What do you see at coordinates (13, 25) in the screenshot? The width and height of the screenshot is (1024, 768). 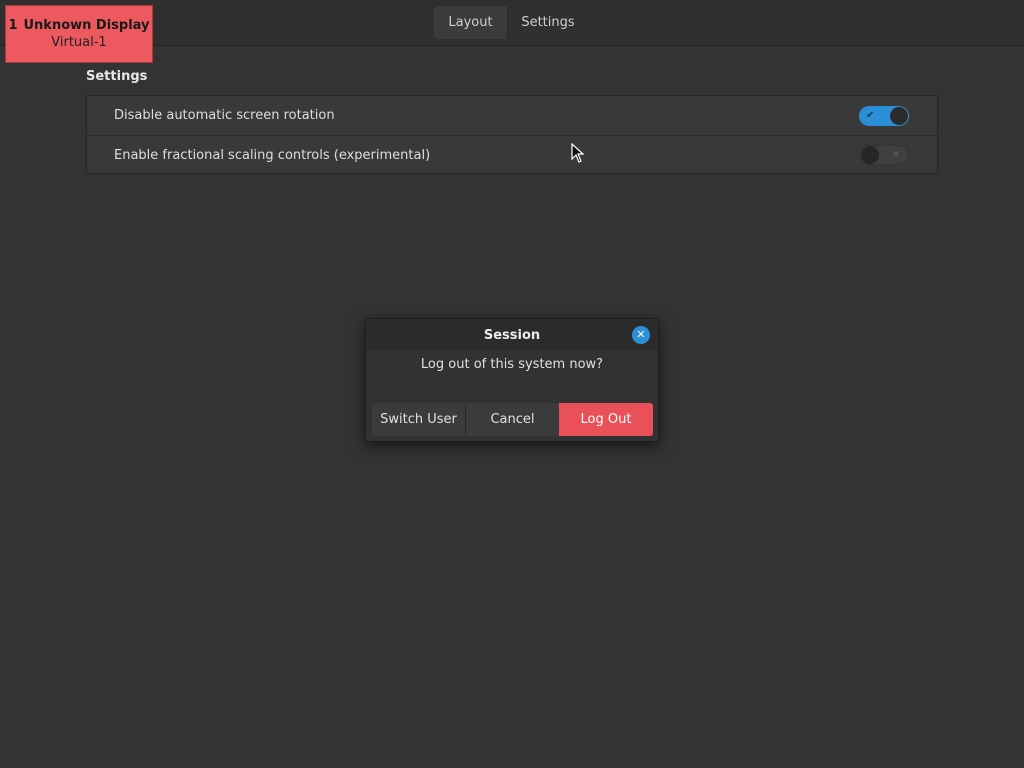 I see `display-number: 1` at bounding box center [13, 25].